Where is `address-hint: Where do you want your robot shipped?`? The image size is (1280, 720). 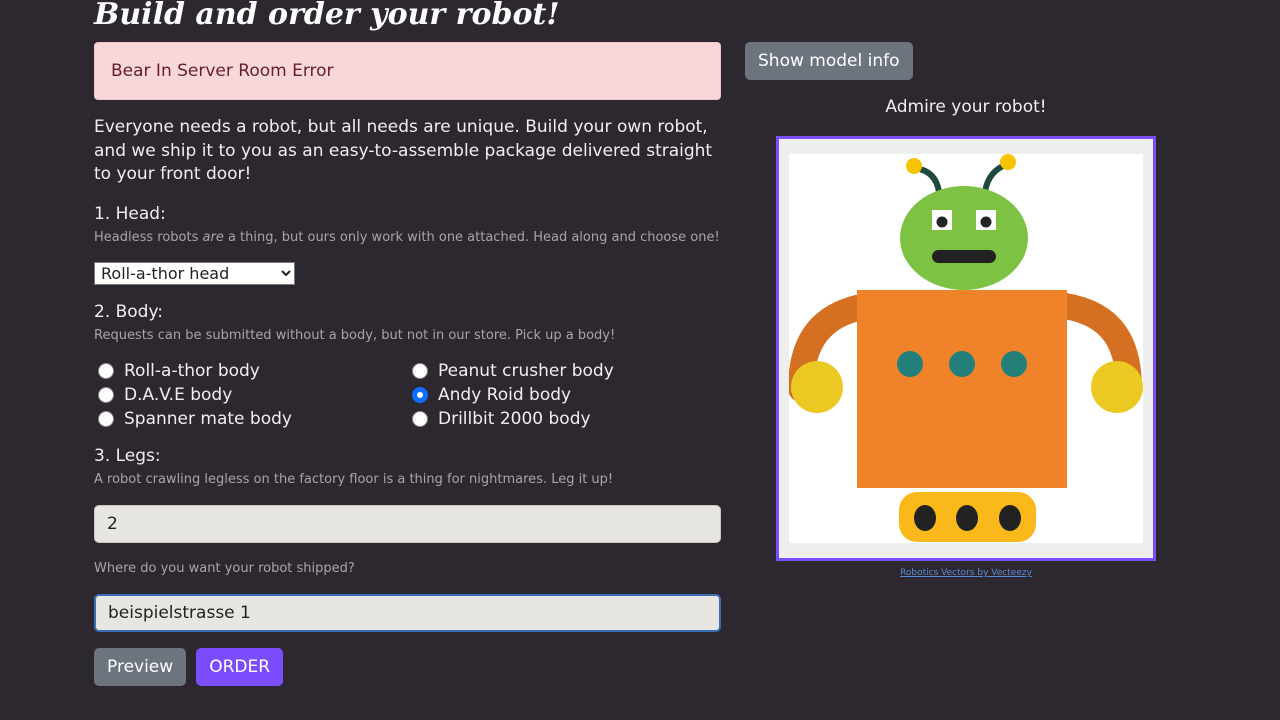
address-hint: Where do you want your robot shipped? is located at coordinates (224, 568).